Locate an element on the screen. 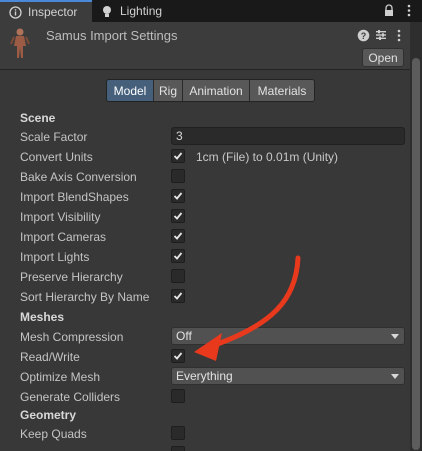 This screenshot has height=451, width=422. keep-quads-label: Keep Quads is located at coordinates (53, 434).